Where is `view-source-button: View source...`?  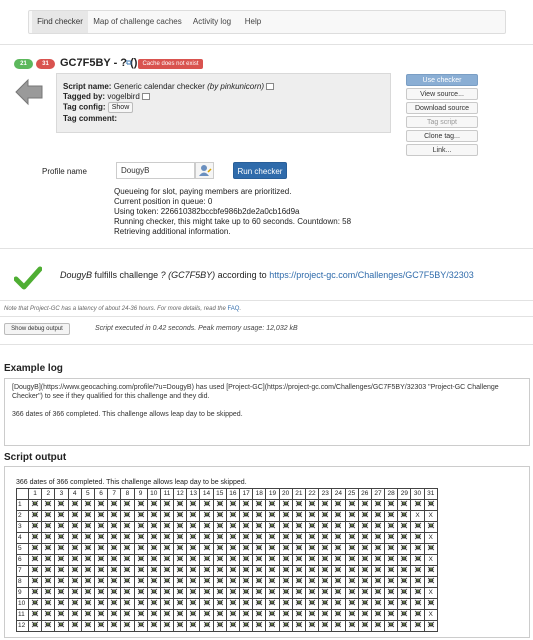 view-source-button: View source... is located at coordinates (442, 94).